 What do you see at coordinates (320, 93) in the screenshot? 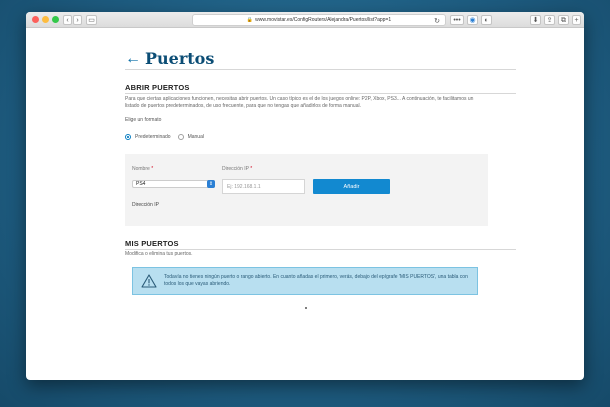
I see `open-ports-divider` at bounding box center [320, 93].